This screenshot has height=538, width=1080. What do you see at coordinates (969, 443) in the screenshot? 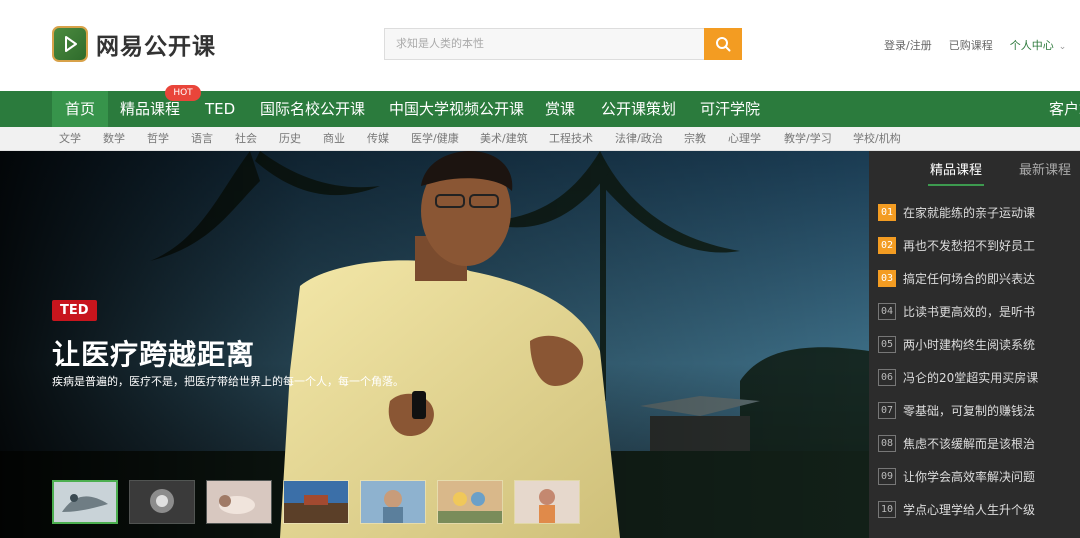
I see `course-title: 焦虑不该缓解而是该根治` at bounding box center [969, 443].